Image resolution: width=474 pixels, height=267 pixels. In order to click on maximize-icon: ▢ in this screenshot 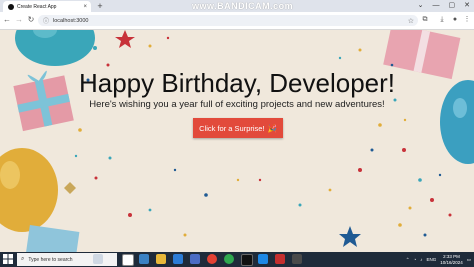, I will do `click(452, 6)`.